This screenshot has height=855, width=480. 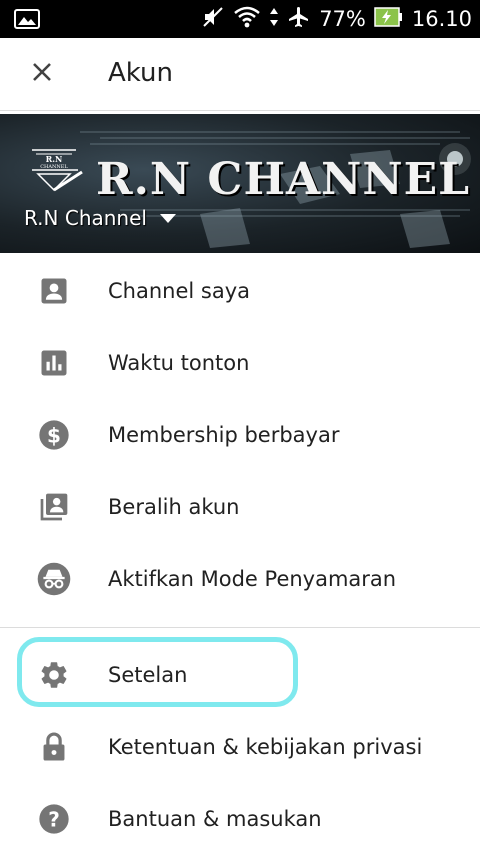 I want to click on channel-logo: R.N CHANNEL, so click(x=58, y=164).